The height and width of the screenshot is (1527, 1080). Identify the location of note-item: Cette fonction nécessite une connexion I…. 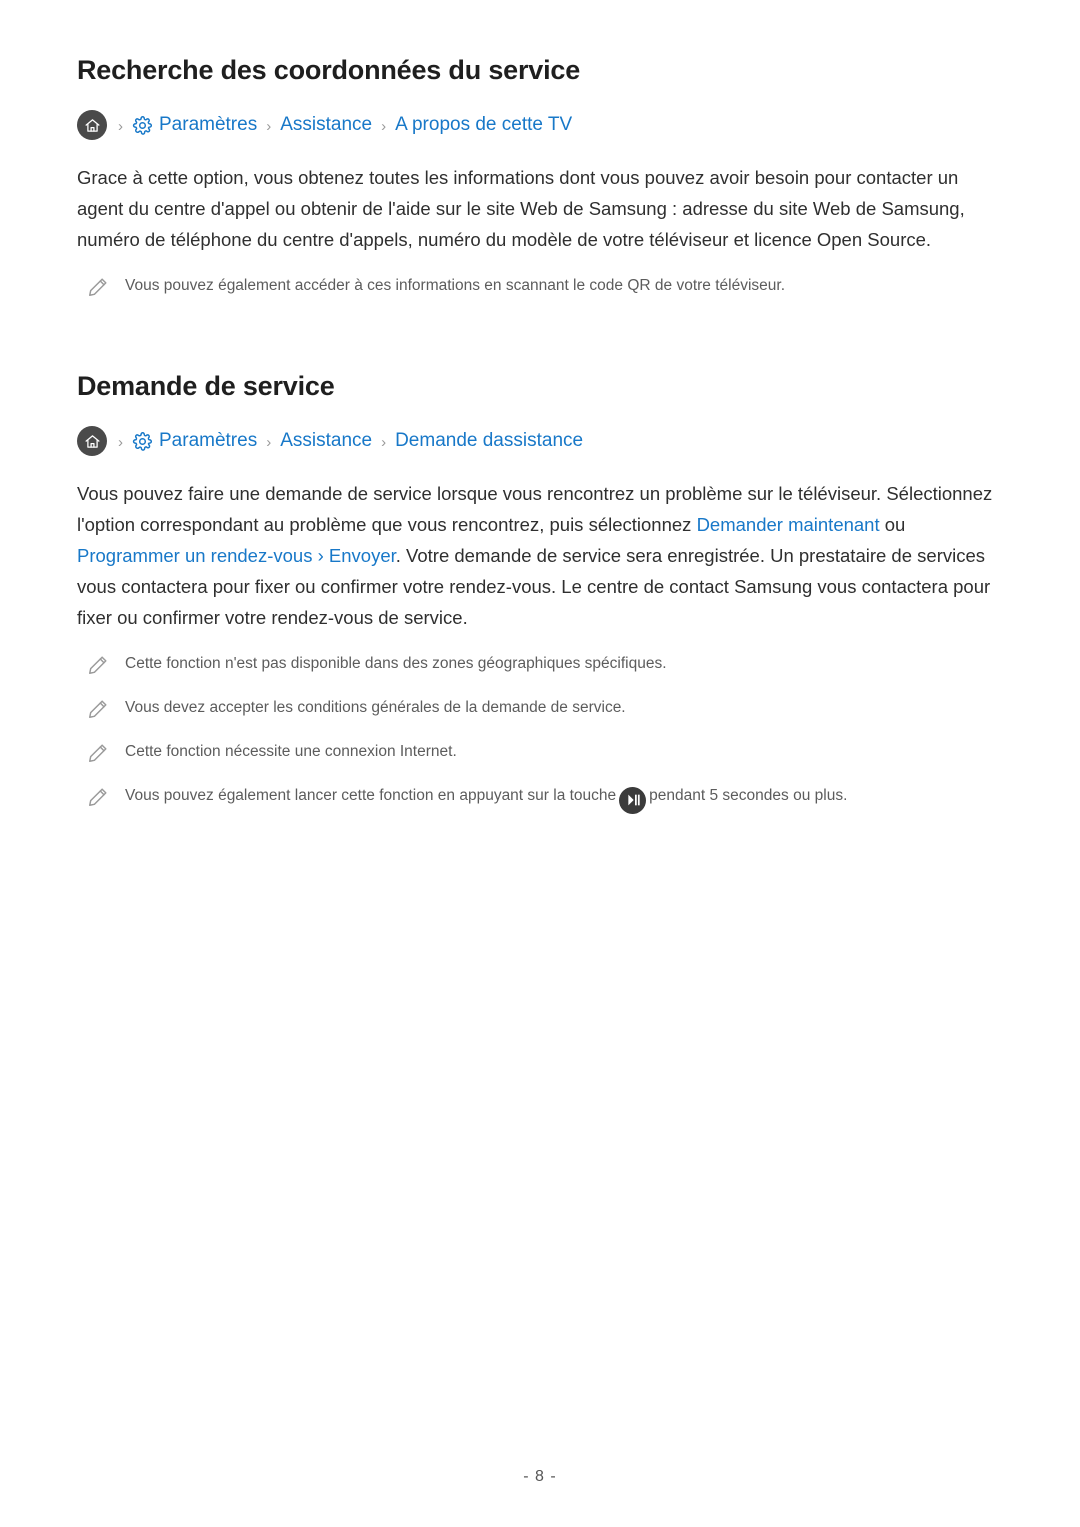
(539, 754).